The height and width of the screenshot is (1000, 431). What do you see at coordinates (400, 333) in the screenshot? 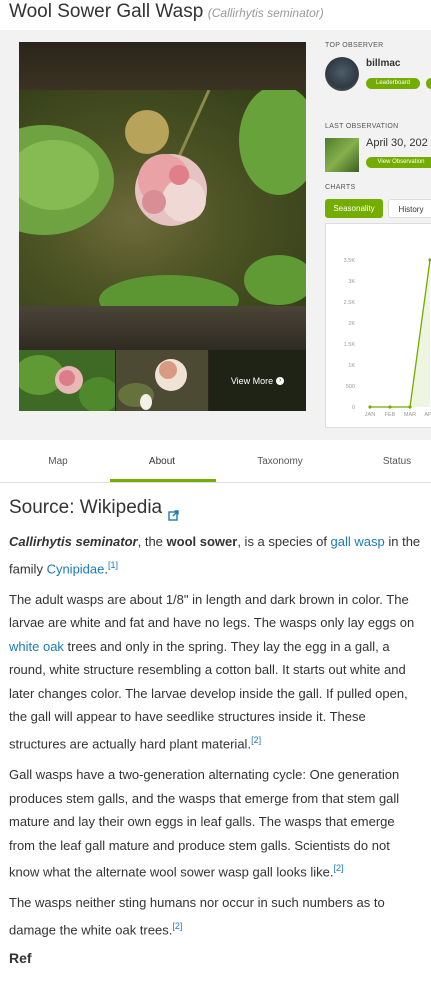
I see `seasonality-area` at bounding box center [400, 333].